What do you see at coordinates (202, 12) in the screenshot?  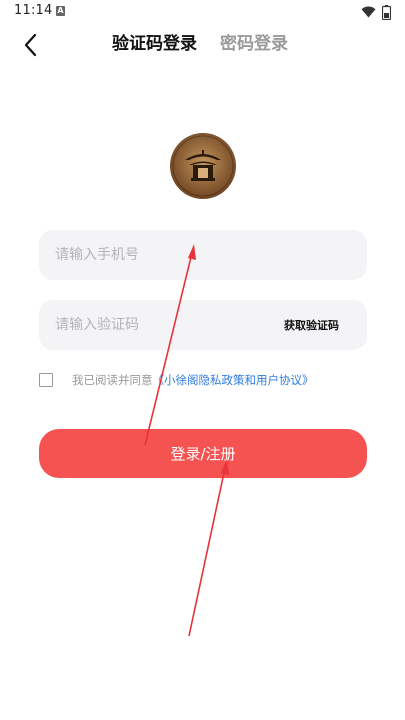 I see `status-bar: 11:14 A` at bounding box center [202, 12].